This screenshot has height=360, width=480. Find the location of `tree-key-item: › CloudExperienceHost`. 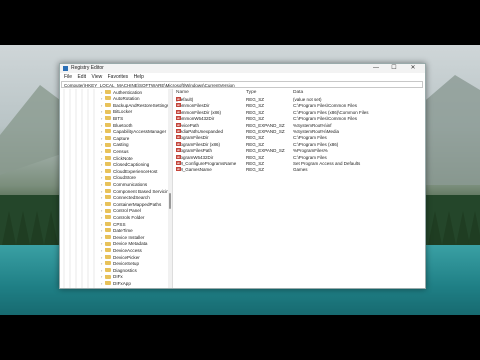

tree-key-item: › CloudExperienceHost is located at coordinates (129, 172).